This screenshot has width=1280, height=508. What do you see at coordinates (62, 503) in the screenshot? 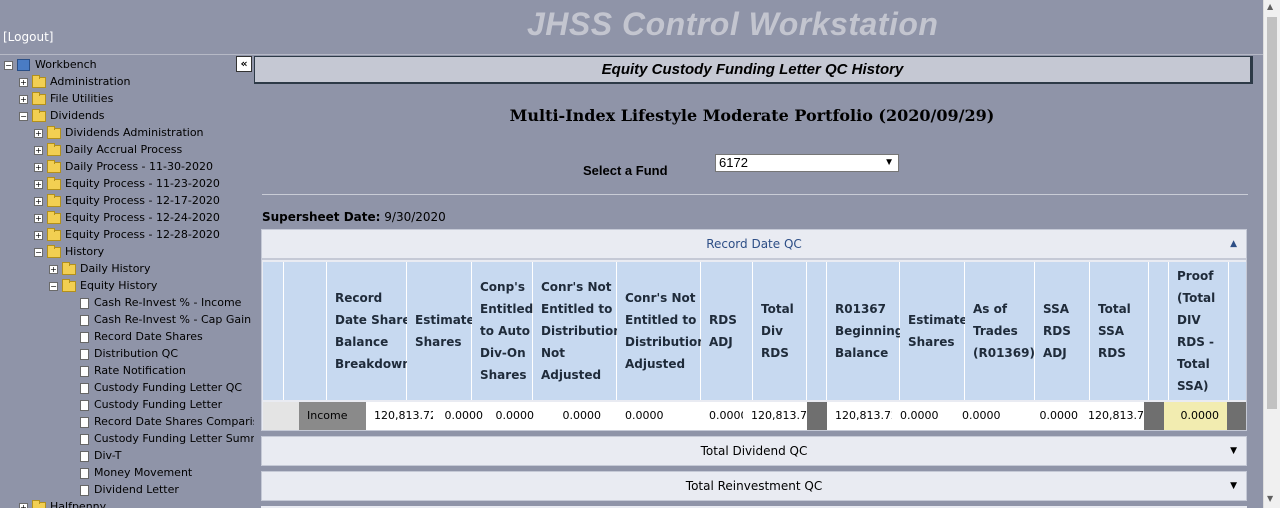
I see `tree-node-halfpenny: + Halfpenny` at bounding box center [62, 503].